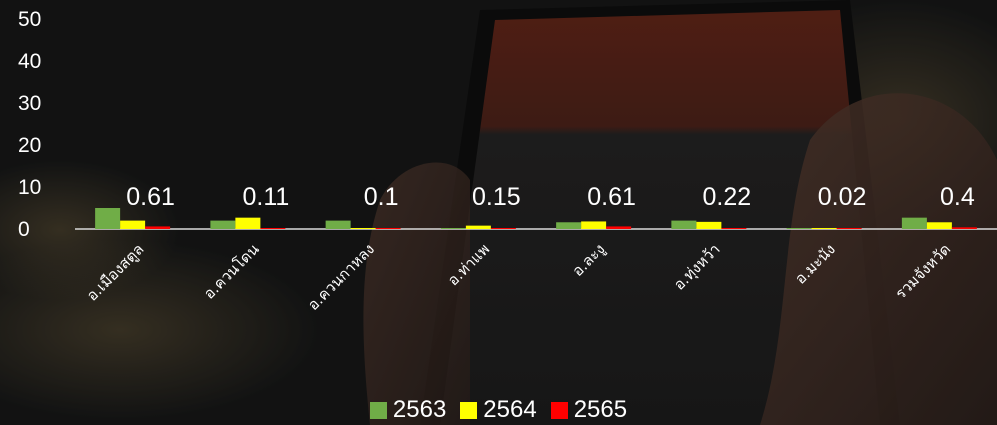  I want to click on legend: 2563 2564 2565, so click(498, 410).